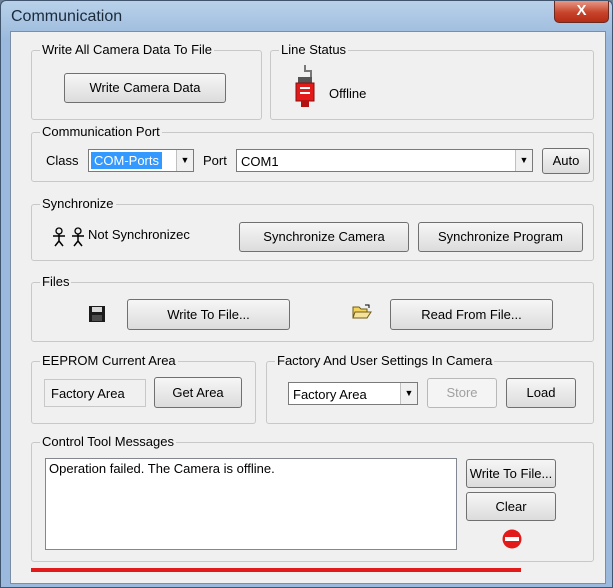 This screenshot has height=588, width=613. What do you see at coordinates (306, 16) in the screenshot?
I see `title-bar: Communication X` at bounding box center [306, 16].